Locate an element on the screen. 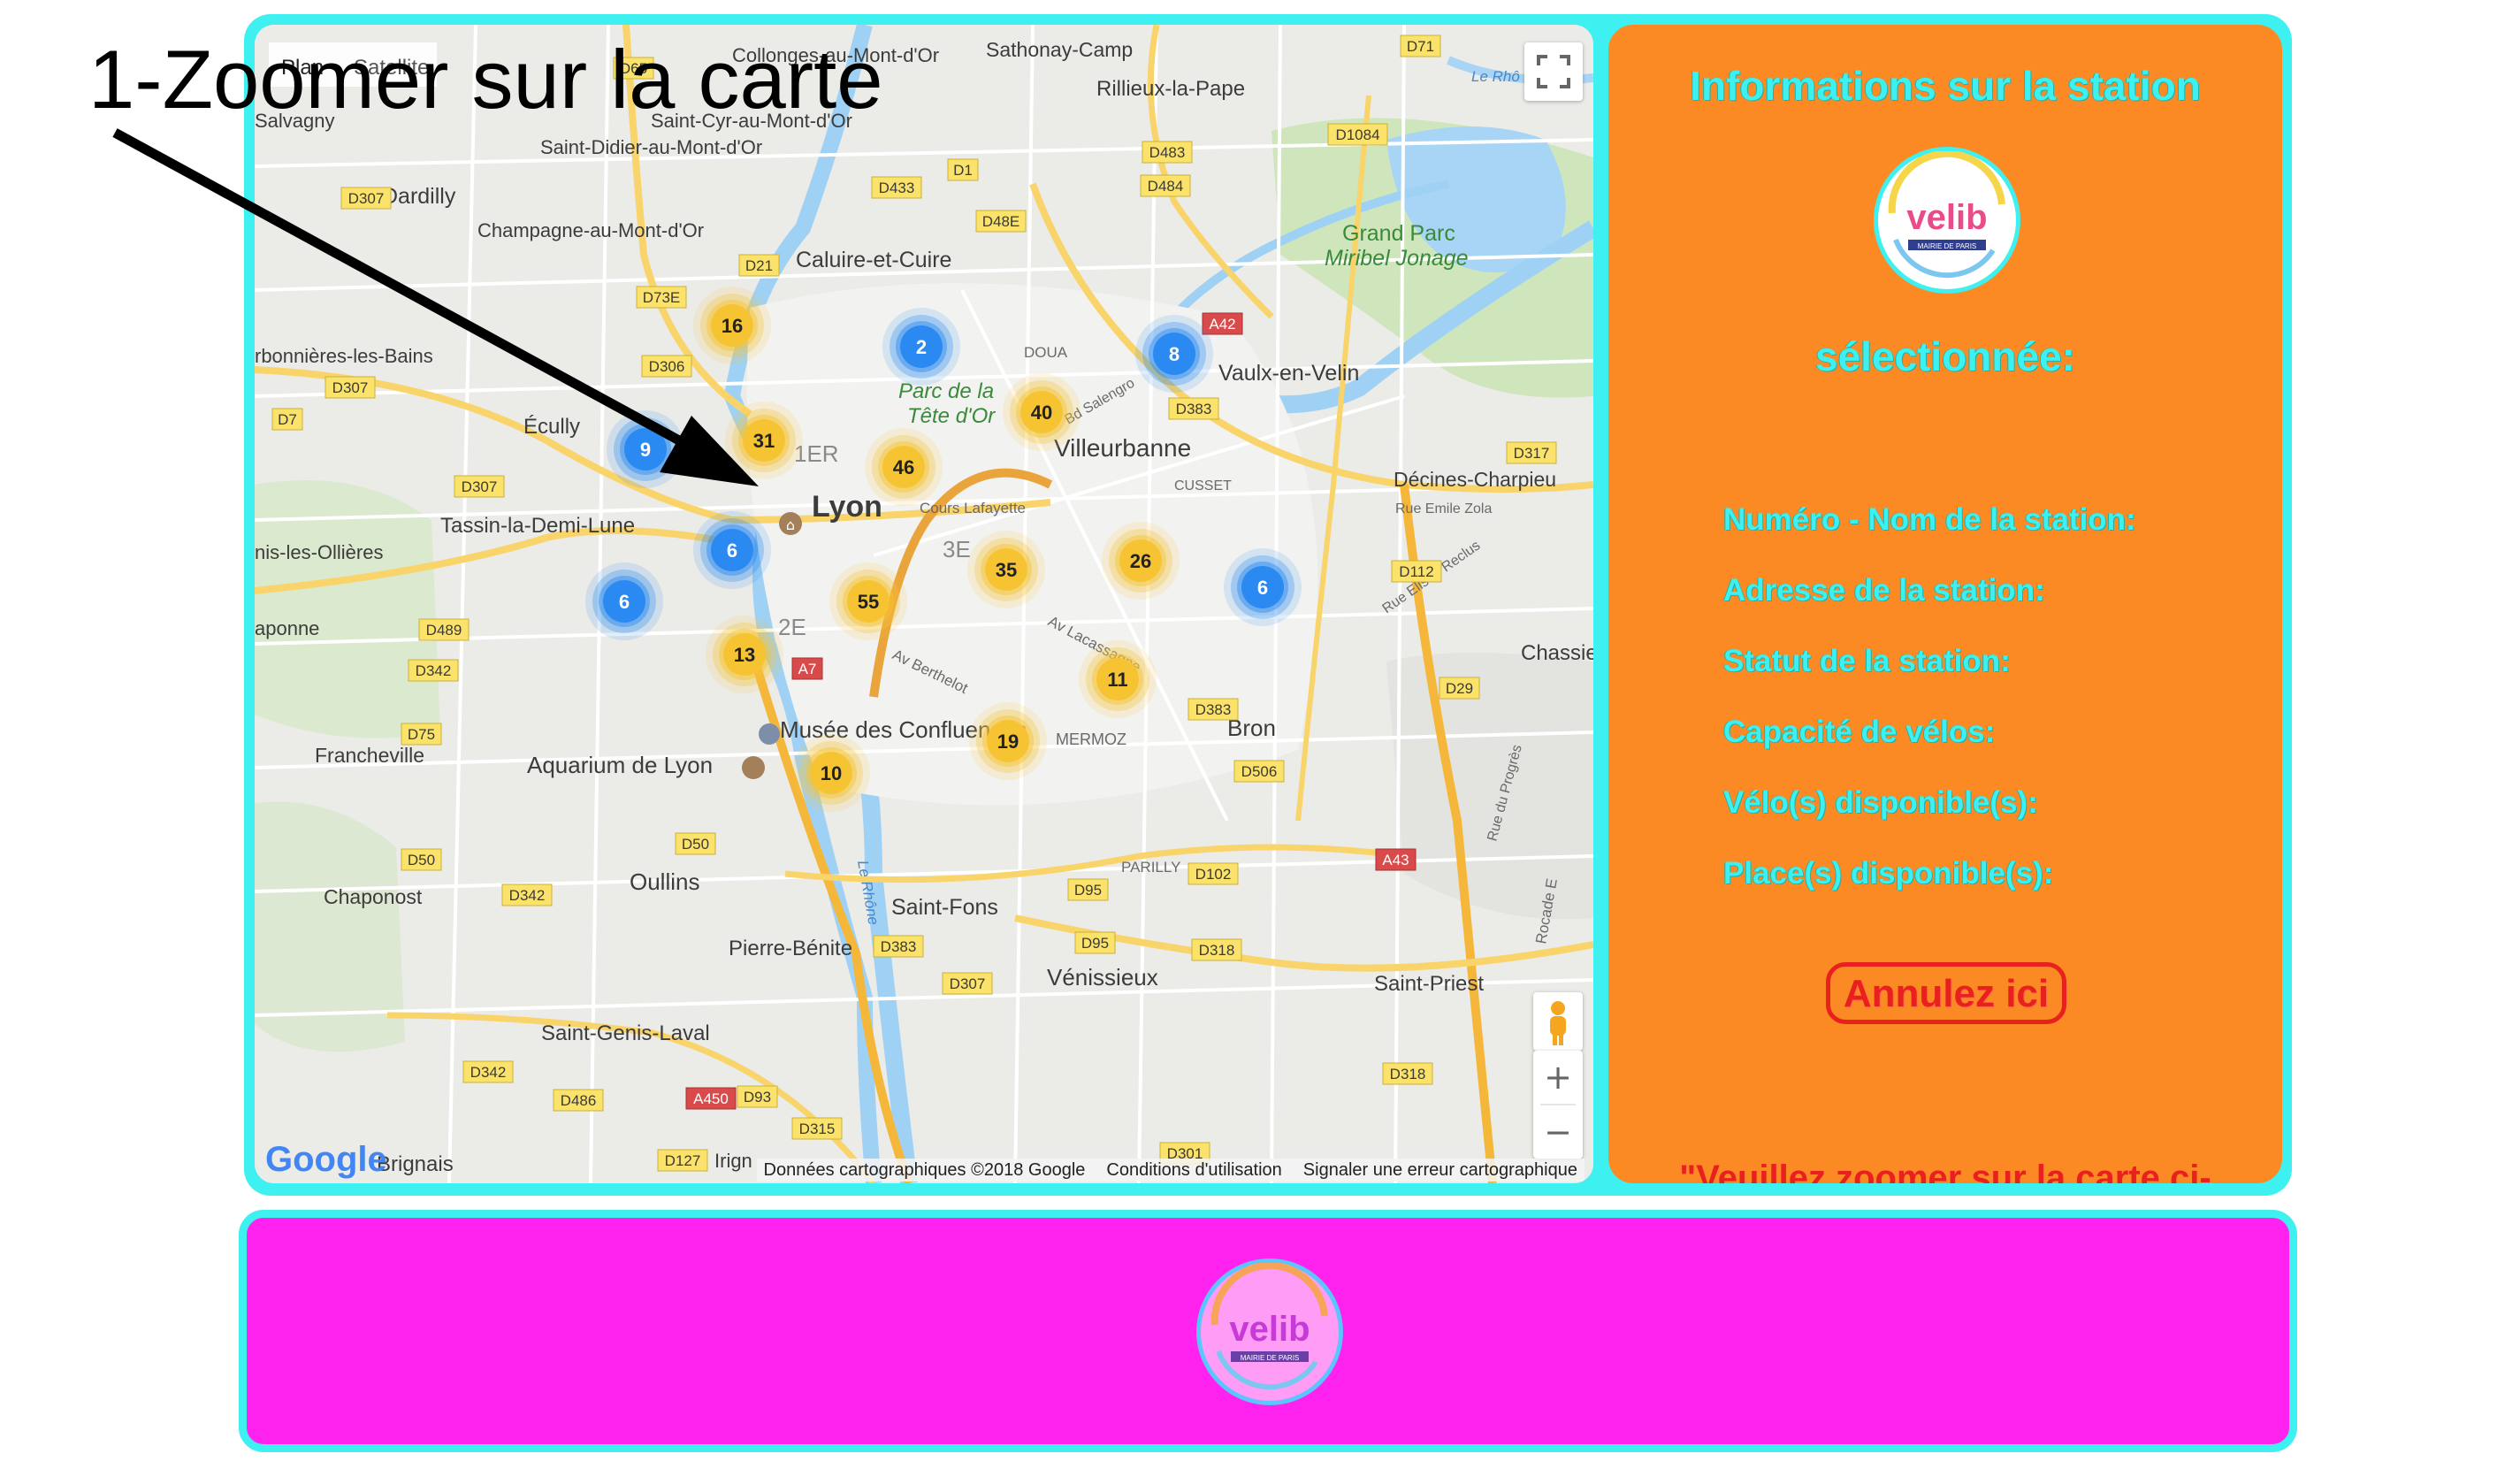 The image size is (2520, 1461). label-oullins: Oullins is located at coordinates (664, 881).